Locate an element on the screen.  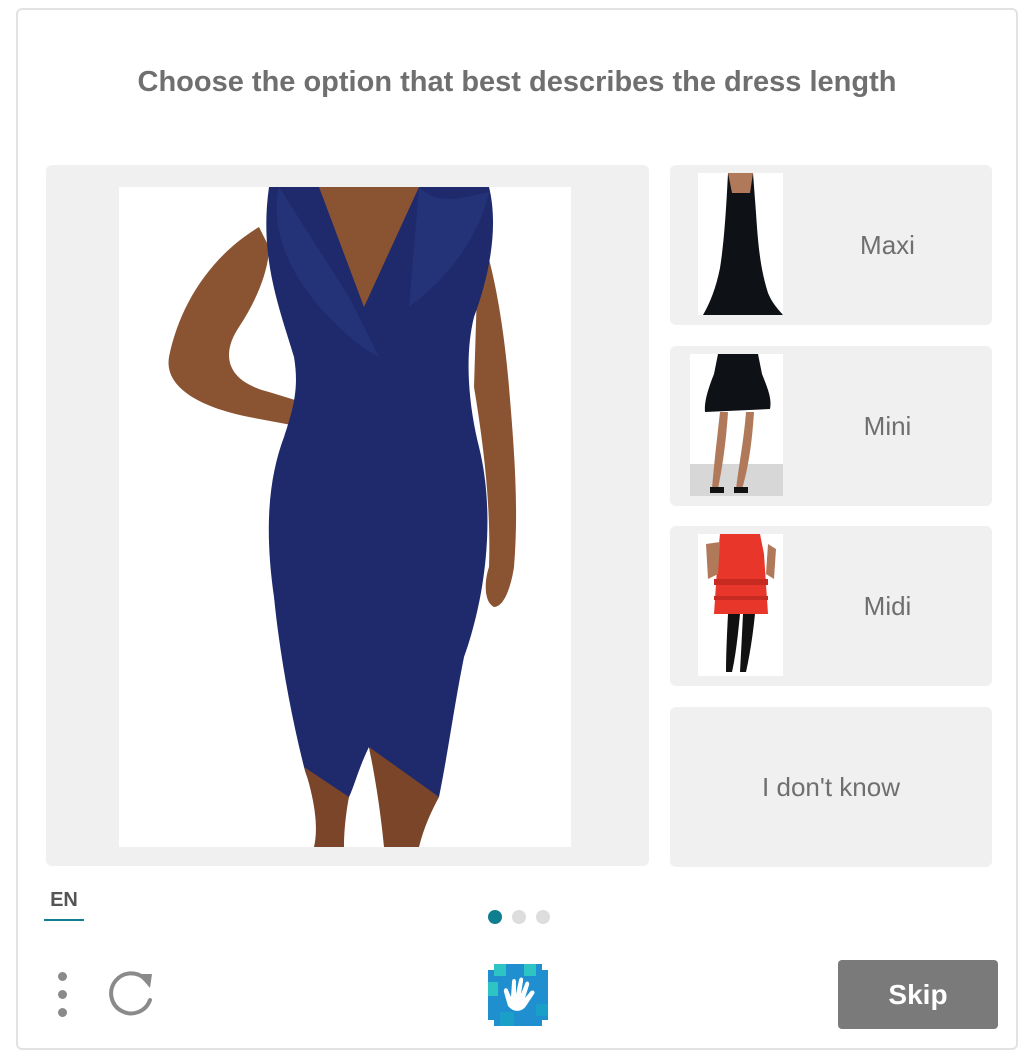
option-midi: Midi is located at coordinates (831, 606).